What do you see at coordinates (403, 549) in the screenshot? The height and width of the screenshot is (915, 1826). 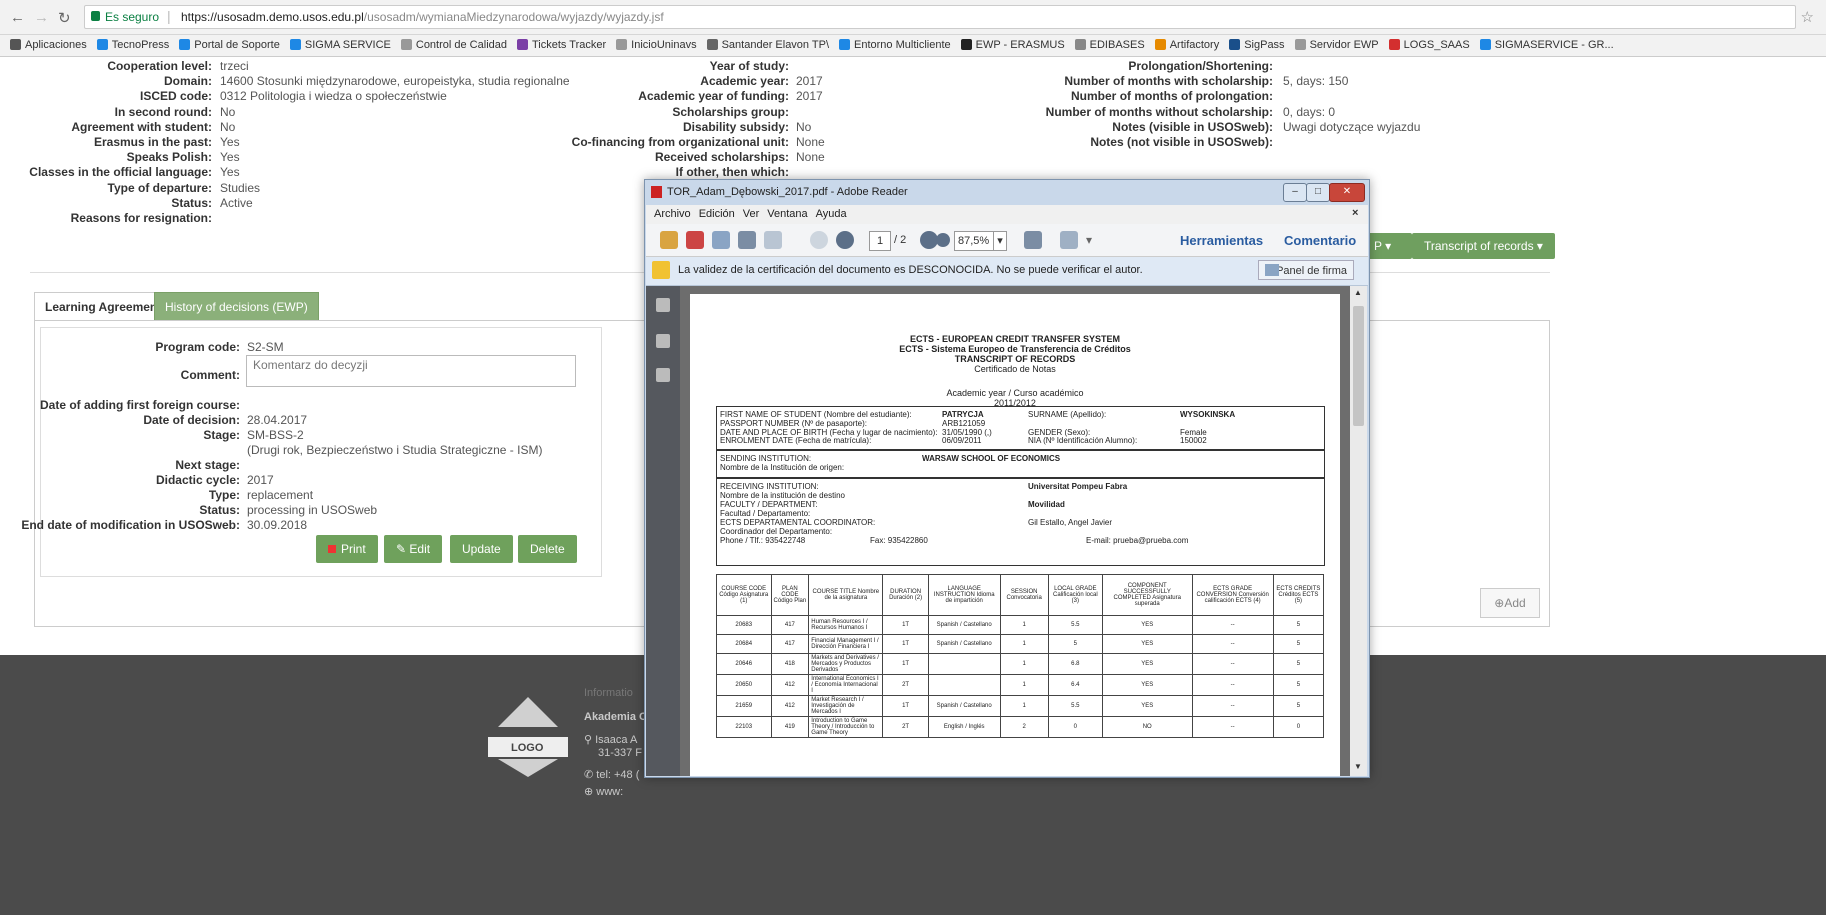 I see `pencil-icon: ✎` at bounding box center [403, 549].